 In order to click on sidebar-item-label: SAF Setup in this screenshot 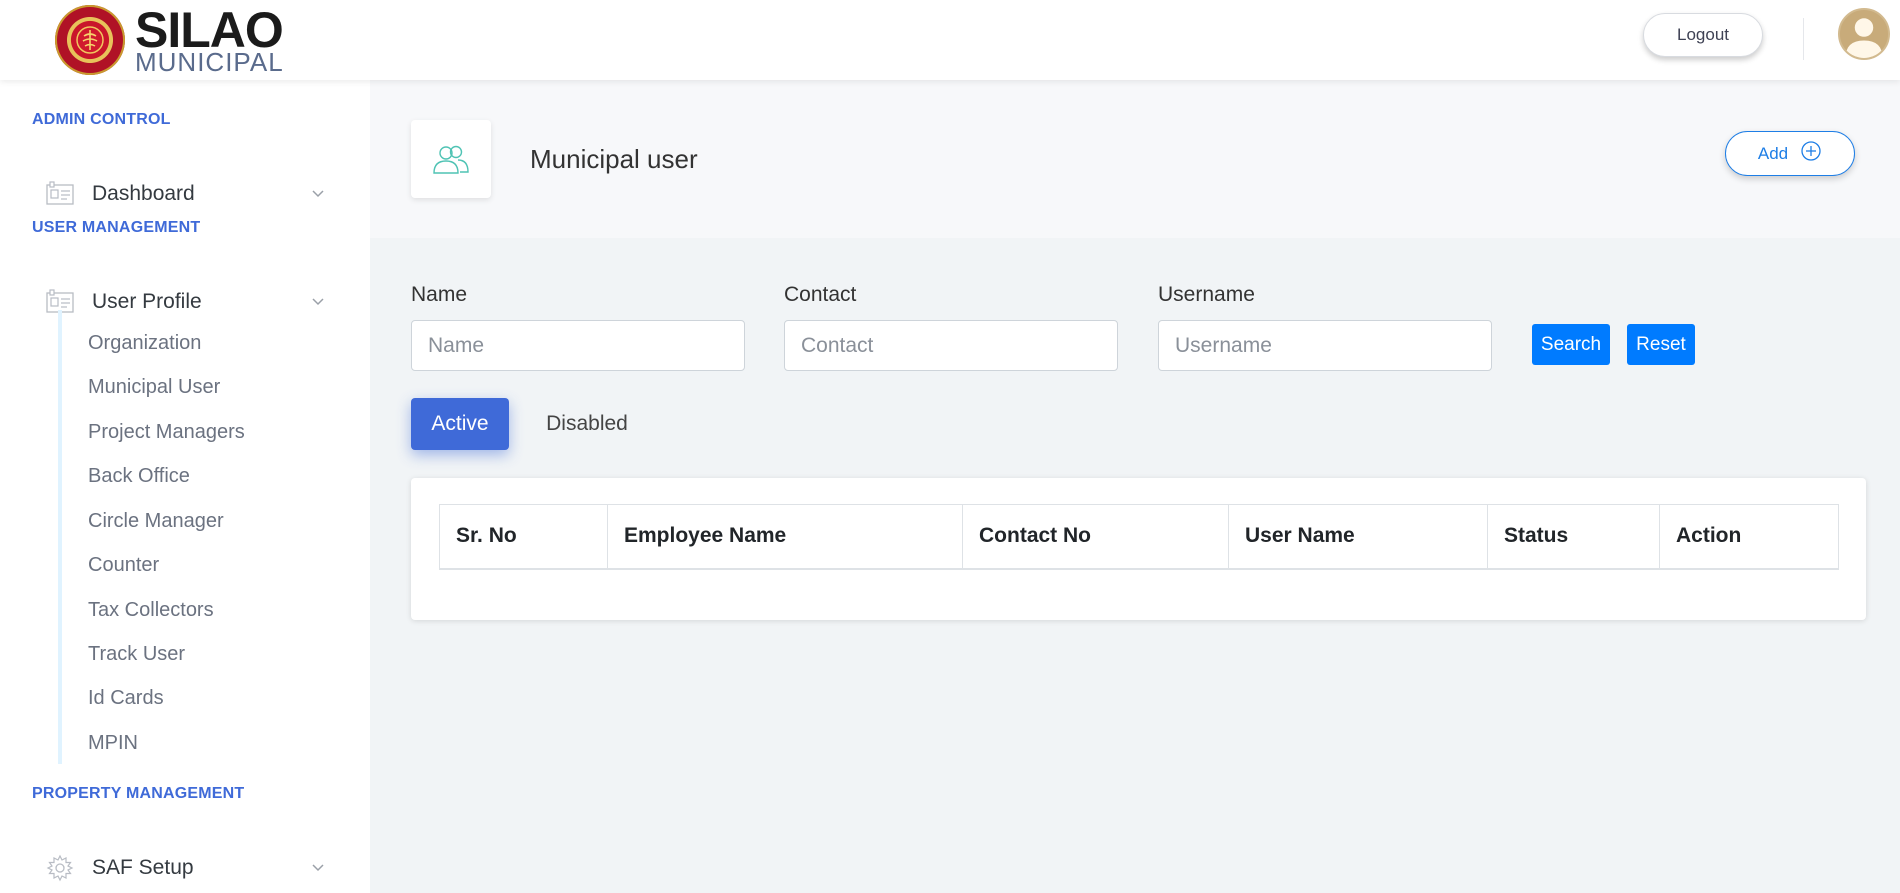, I will do `click(143, 867)`.